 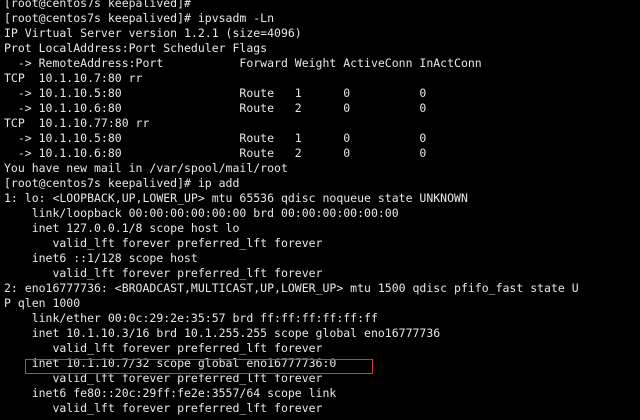 I want to click on terminal-line: P qlen 1000, so click(x=42, y=303).